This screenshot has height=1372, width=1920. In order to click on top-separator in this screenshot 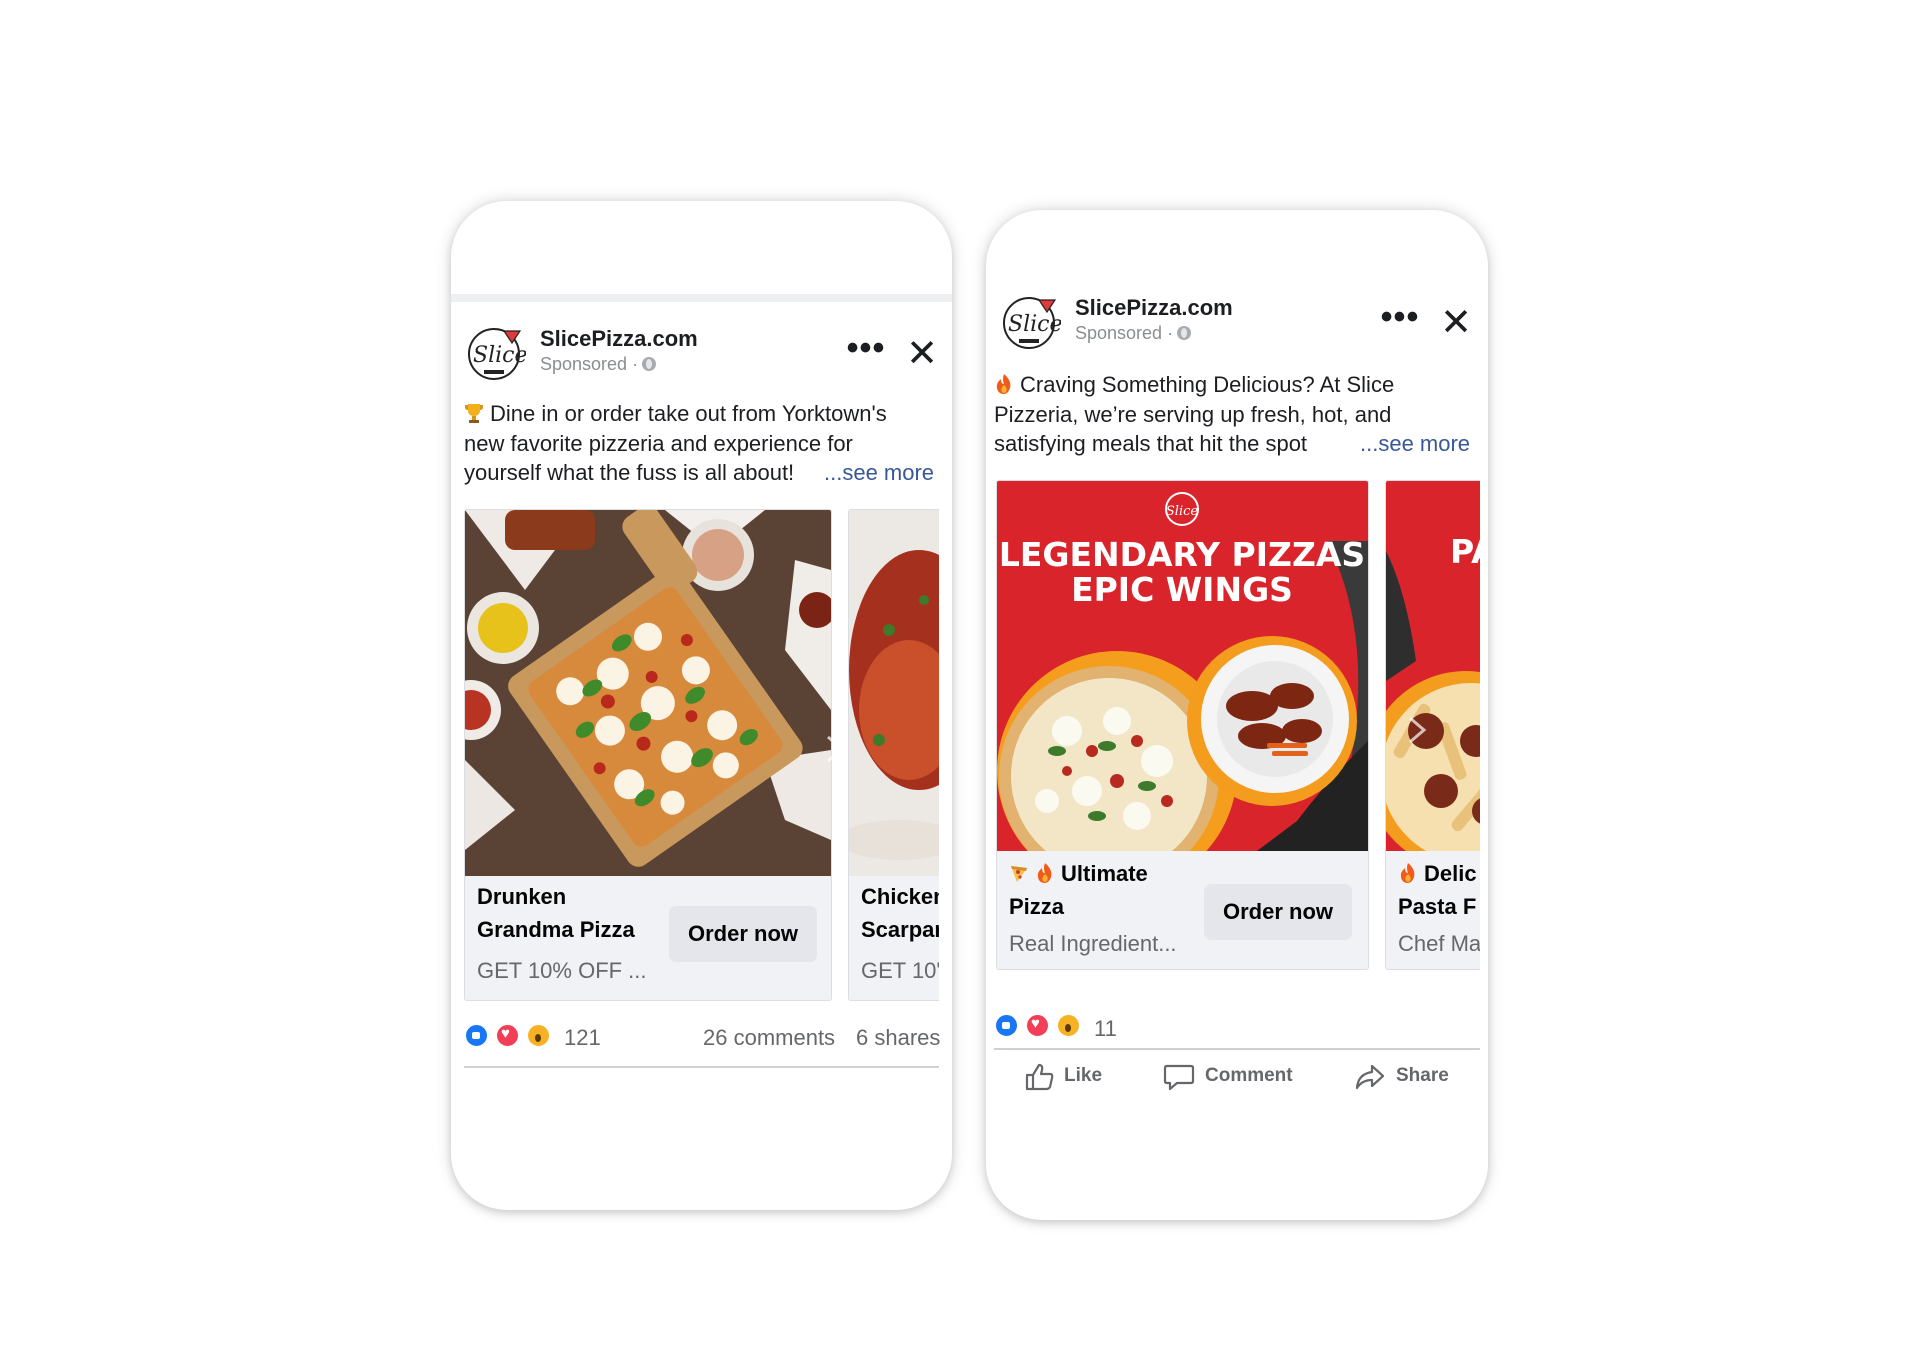, I will do `click(701, 298)`.